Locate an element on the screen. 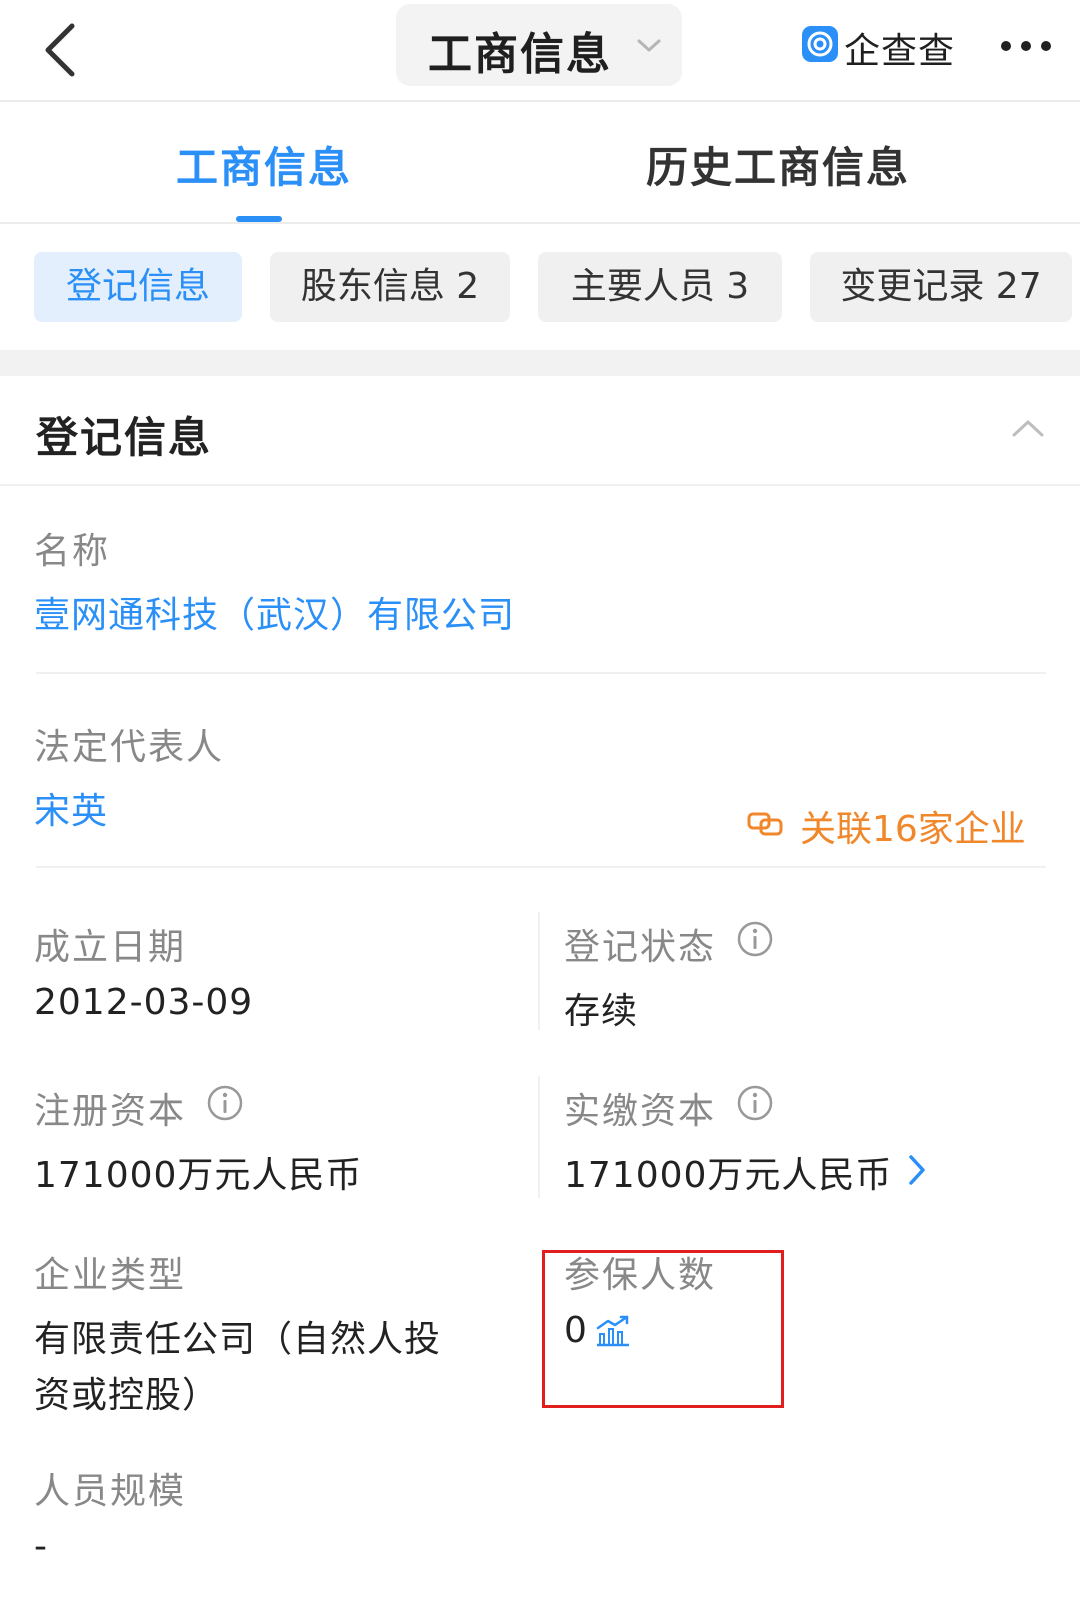 This screenshot has height=1600, width=1080. related-companies-link: 关联16家企业 is located at coordinates (896, 825).